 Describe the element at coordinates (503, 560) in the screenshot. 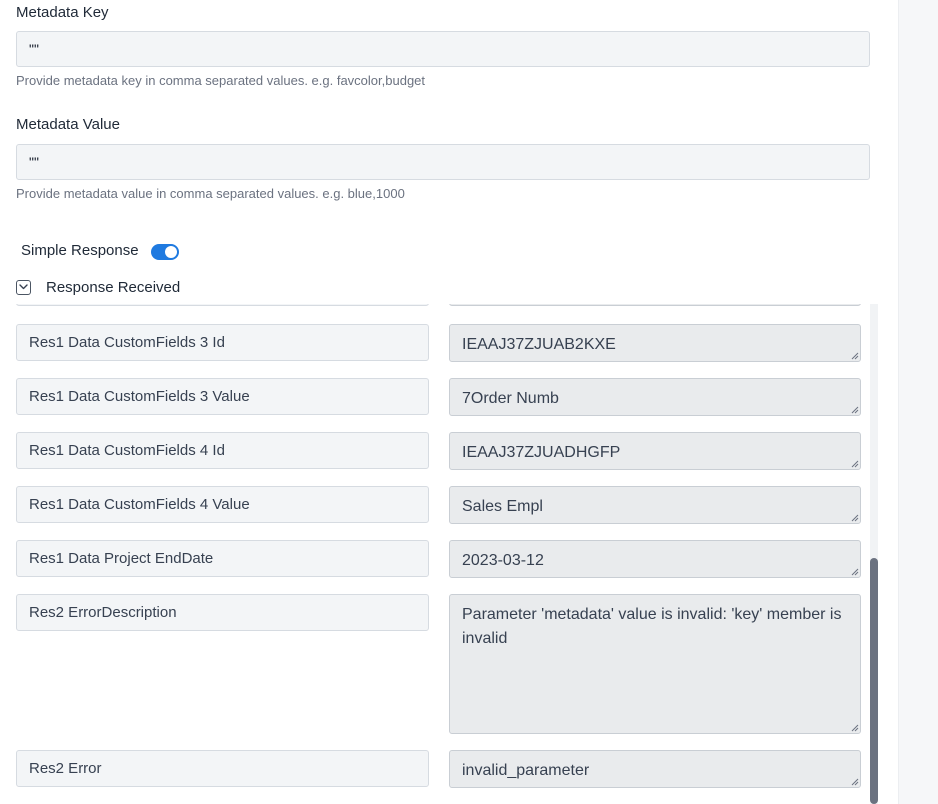

I see `row-value-text: 2023-03-12` at that location.